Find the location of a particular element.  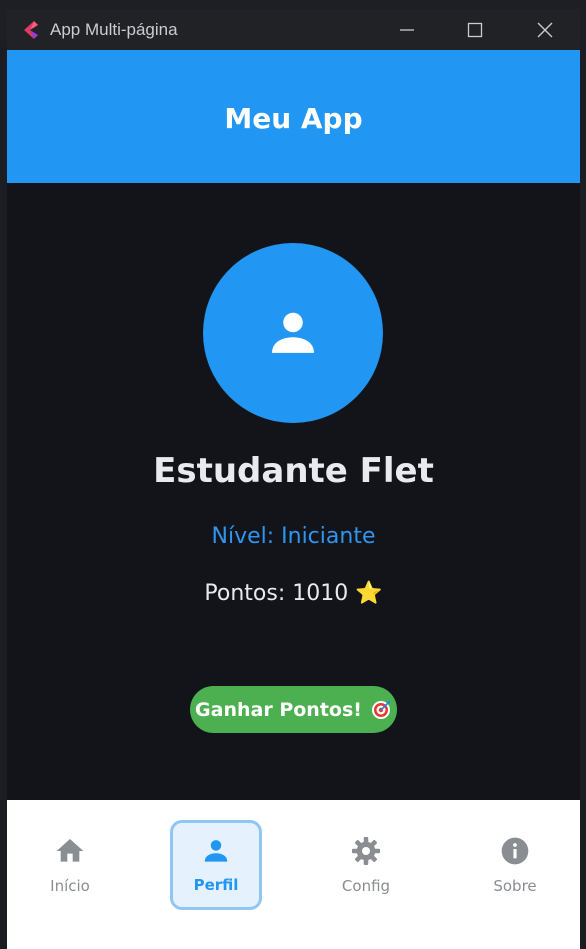

gear-icon is located at coordinates (366, 851).